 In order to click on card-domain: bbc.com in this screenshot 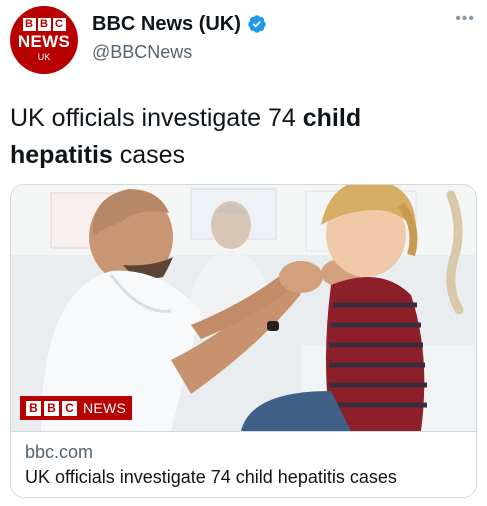, I will do `click(59, 452)`.